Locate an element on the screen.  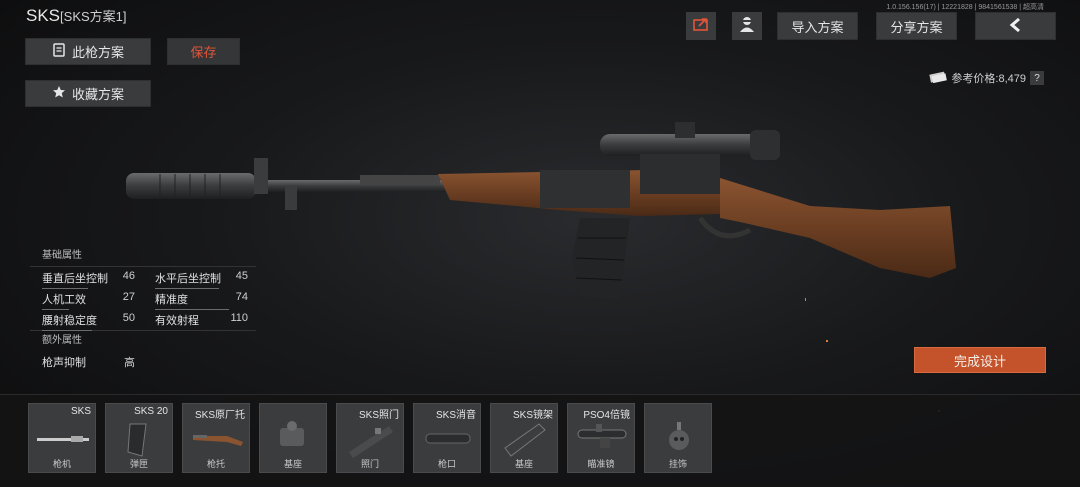
rear-sight-icon is located at coordinates (371, 442).